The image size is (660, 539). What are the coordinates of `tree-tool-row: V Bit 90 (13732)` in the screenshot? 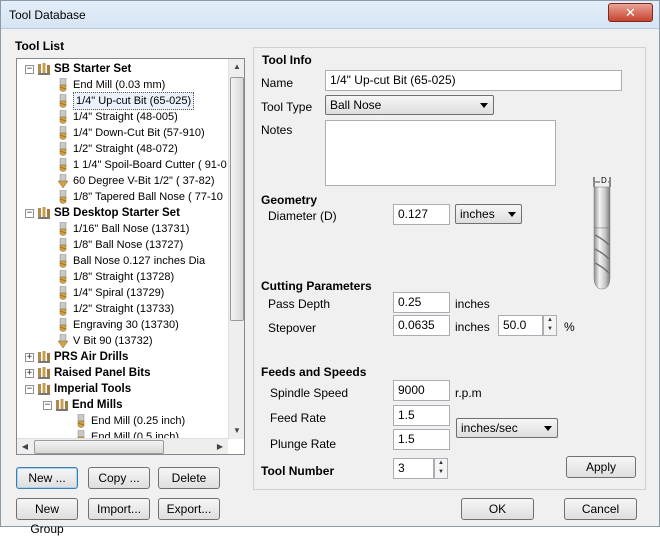 It's located at (105, 341).